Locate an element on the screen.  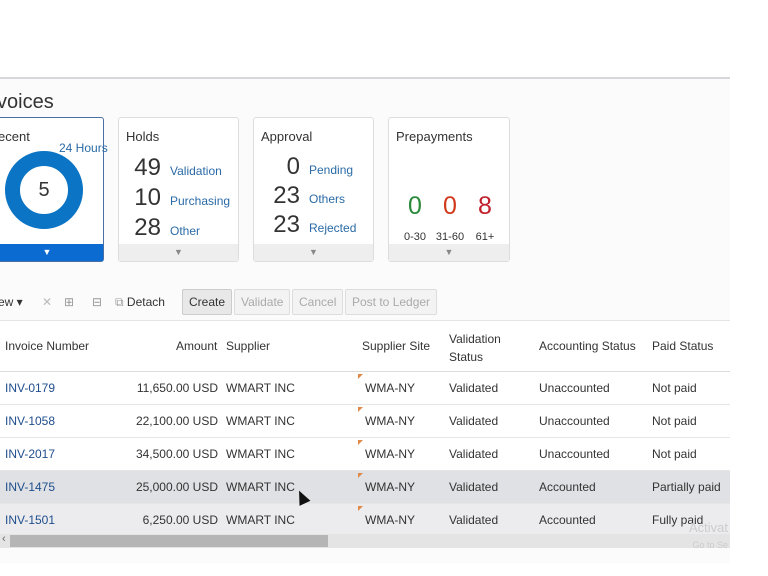
page-title: voices is located at coordinates (27, 102).